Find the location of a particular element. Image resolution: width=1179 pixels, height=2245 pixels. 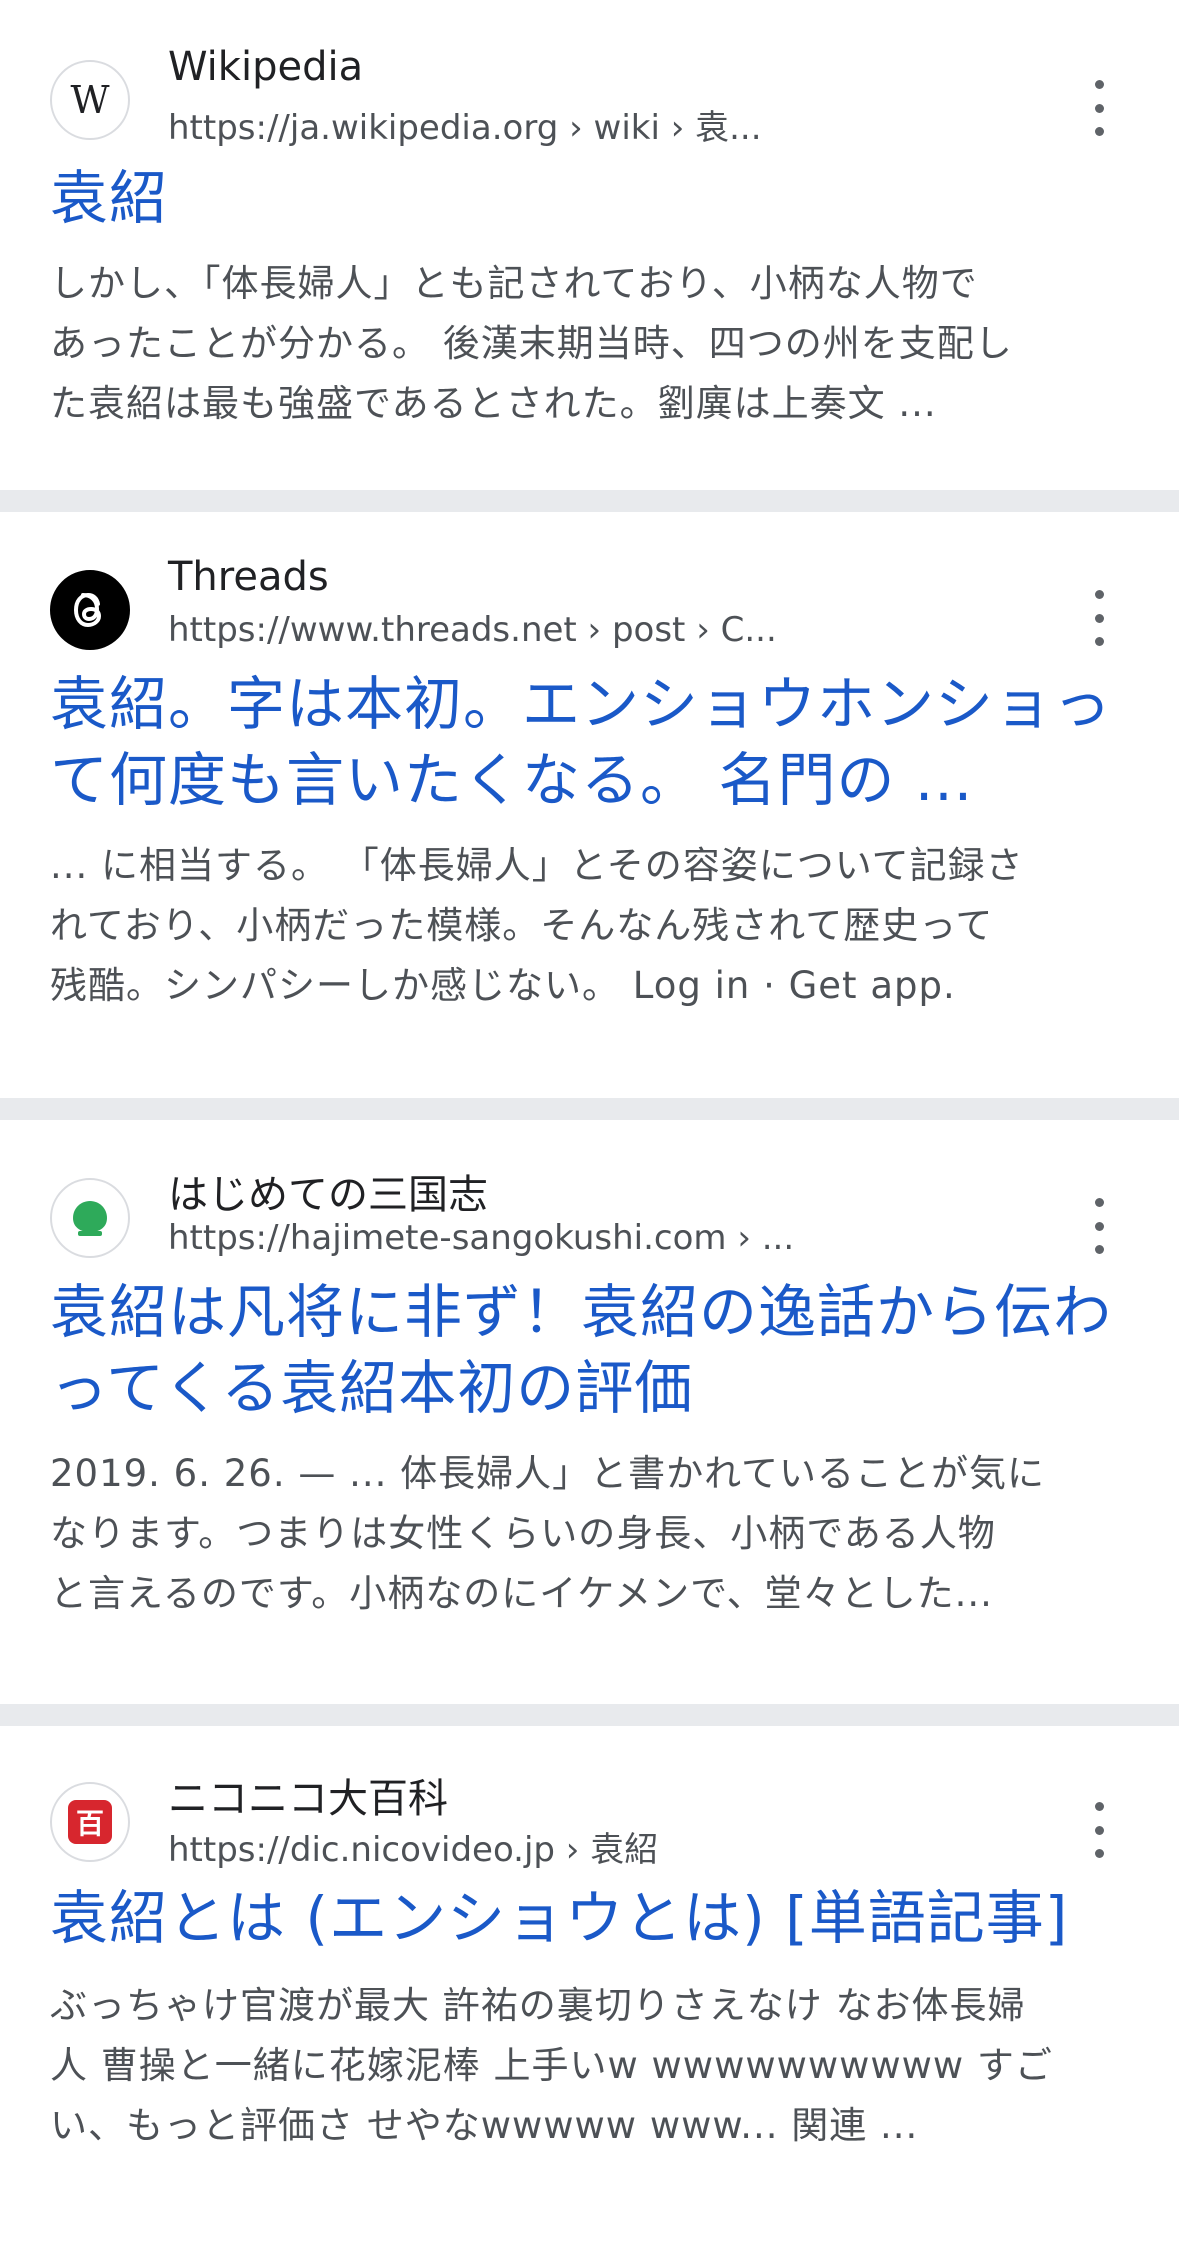

site-name: はじめての三国志 is located at coordinates (328, 1195).